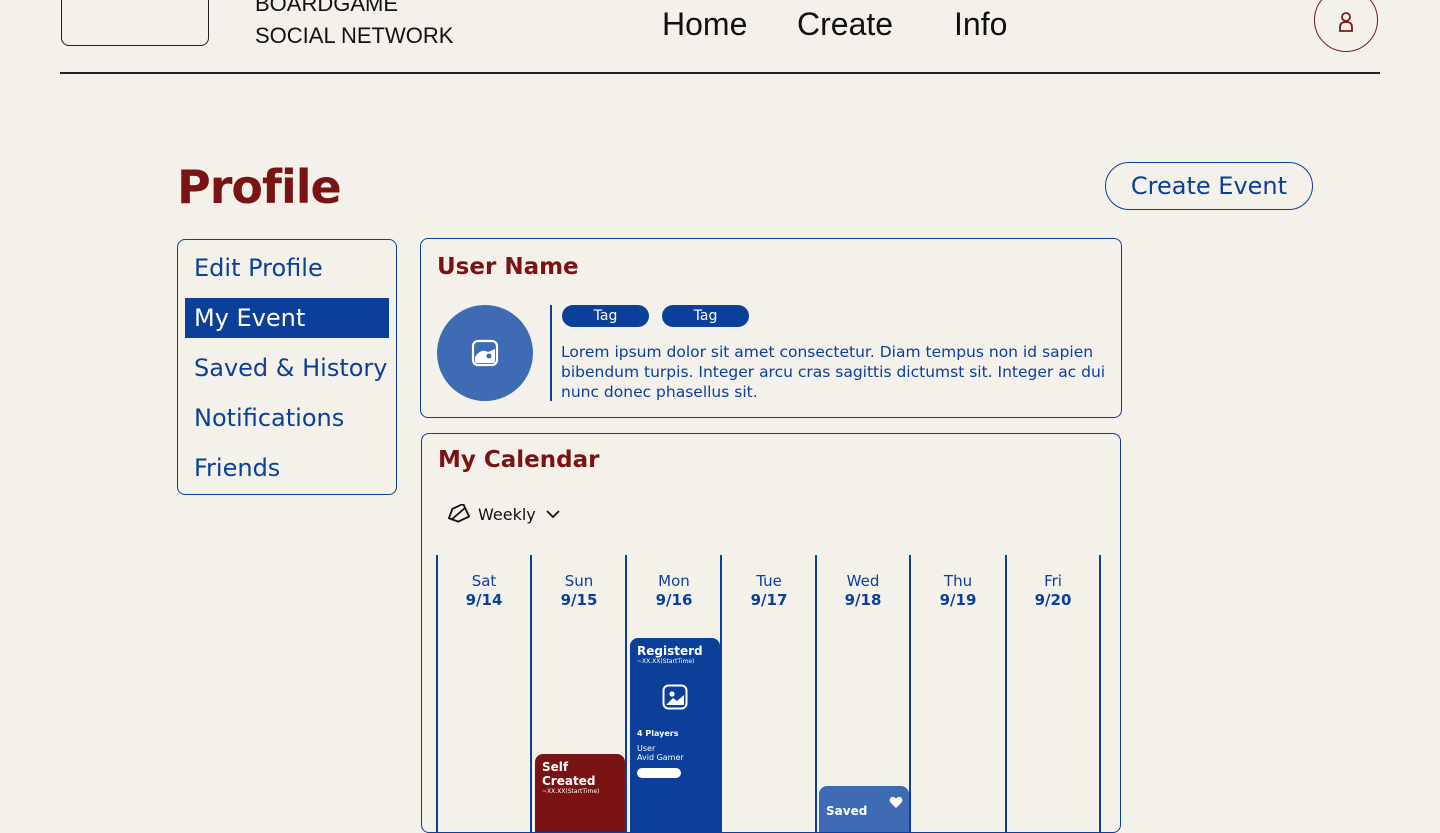 The width and height of the screenshot is (1440, 833). Describe the element at coordinates (508, 267) in the screenshot. I see `user-name: User Name` at that location.